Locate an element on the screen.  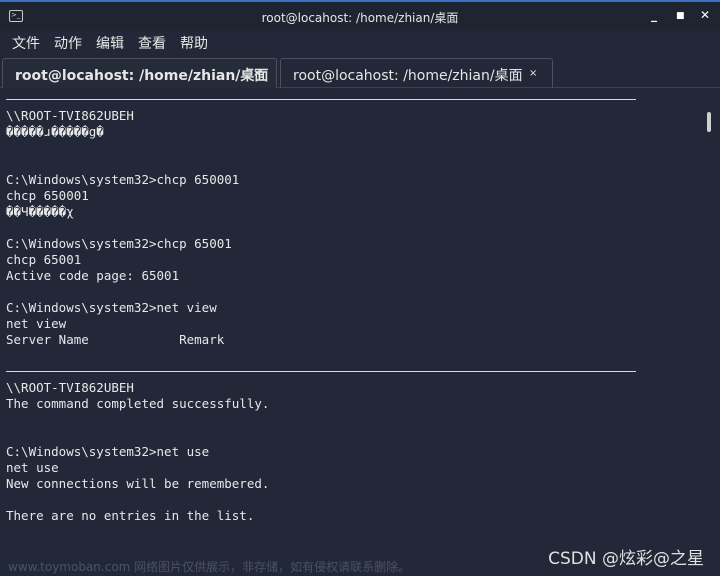
menu-help: 帮助 is located at coordinates (194, 43).